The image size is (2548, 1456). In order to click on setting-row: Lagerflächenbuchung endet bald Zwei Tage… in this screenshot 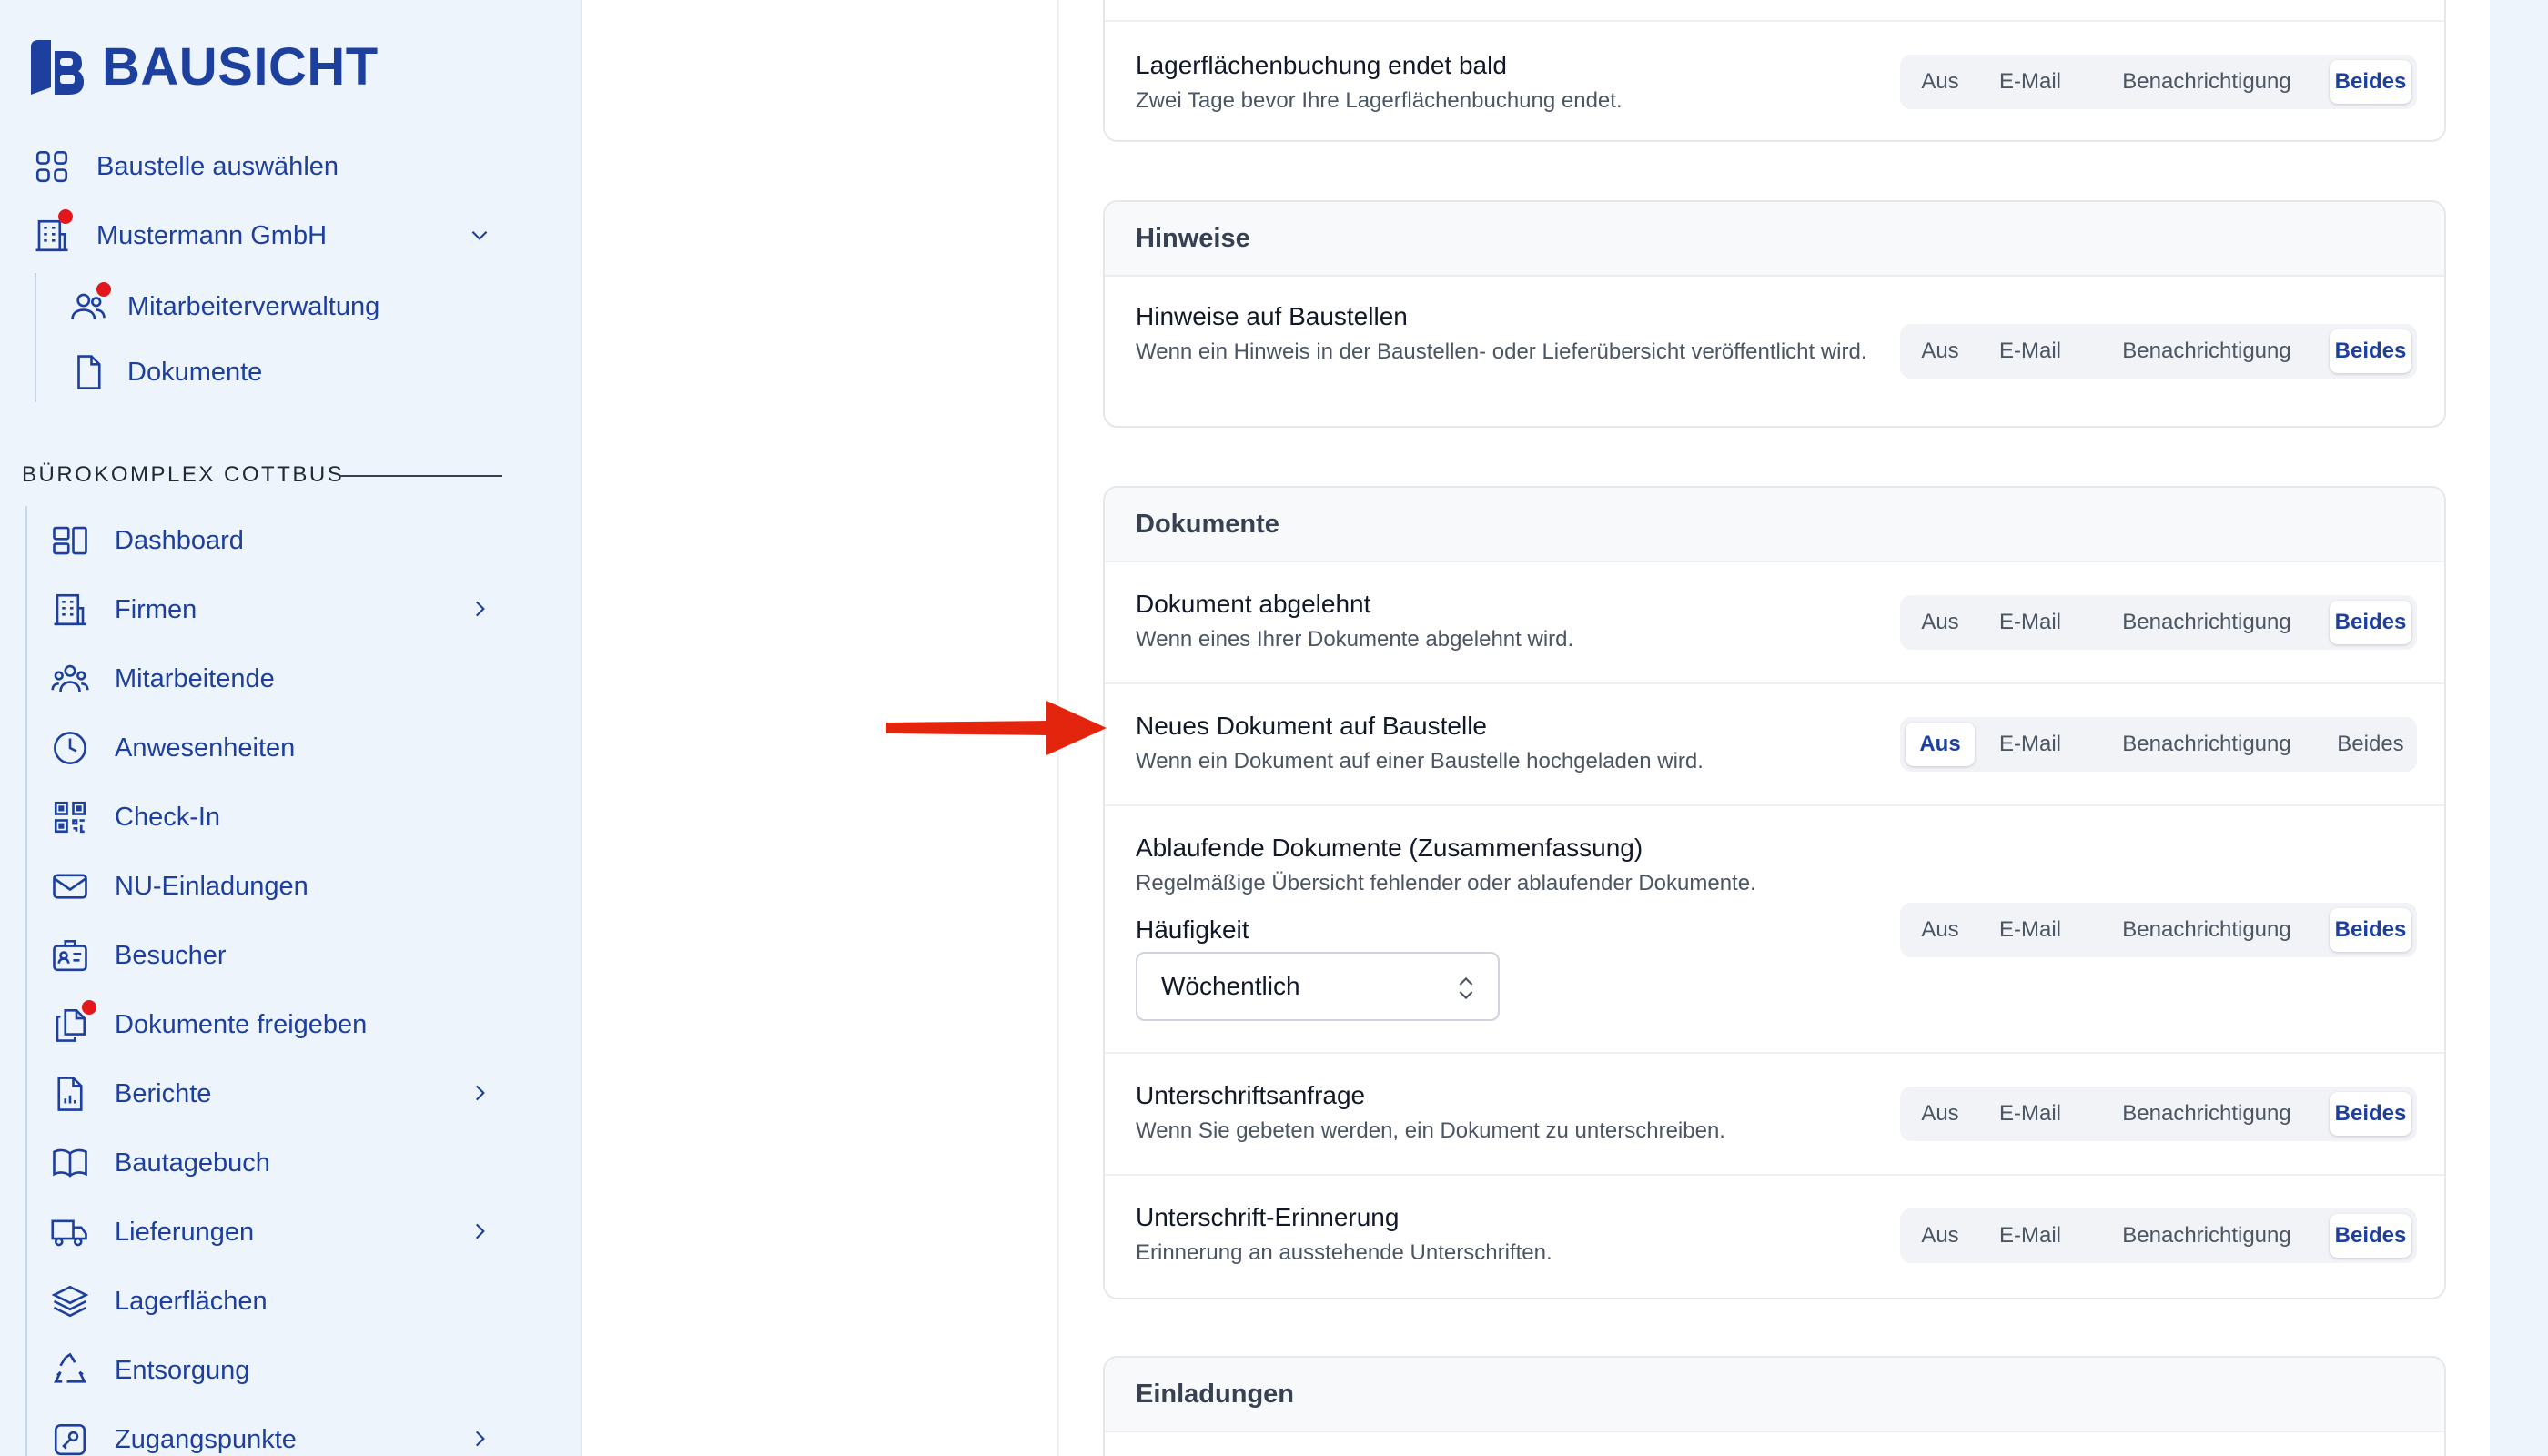, I will do `click(1775, 81)`.